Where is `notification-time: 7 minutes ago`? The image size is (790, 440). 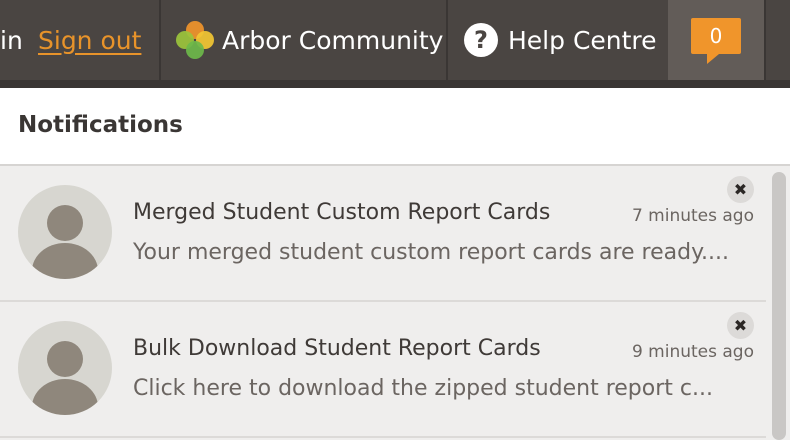
notification-time: 7 minutes ago is located at coordinates (692, 216).